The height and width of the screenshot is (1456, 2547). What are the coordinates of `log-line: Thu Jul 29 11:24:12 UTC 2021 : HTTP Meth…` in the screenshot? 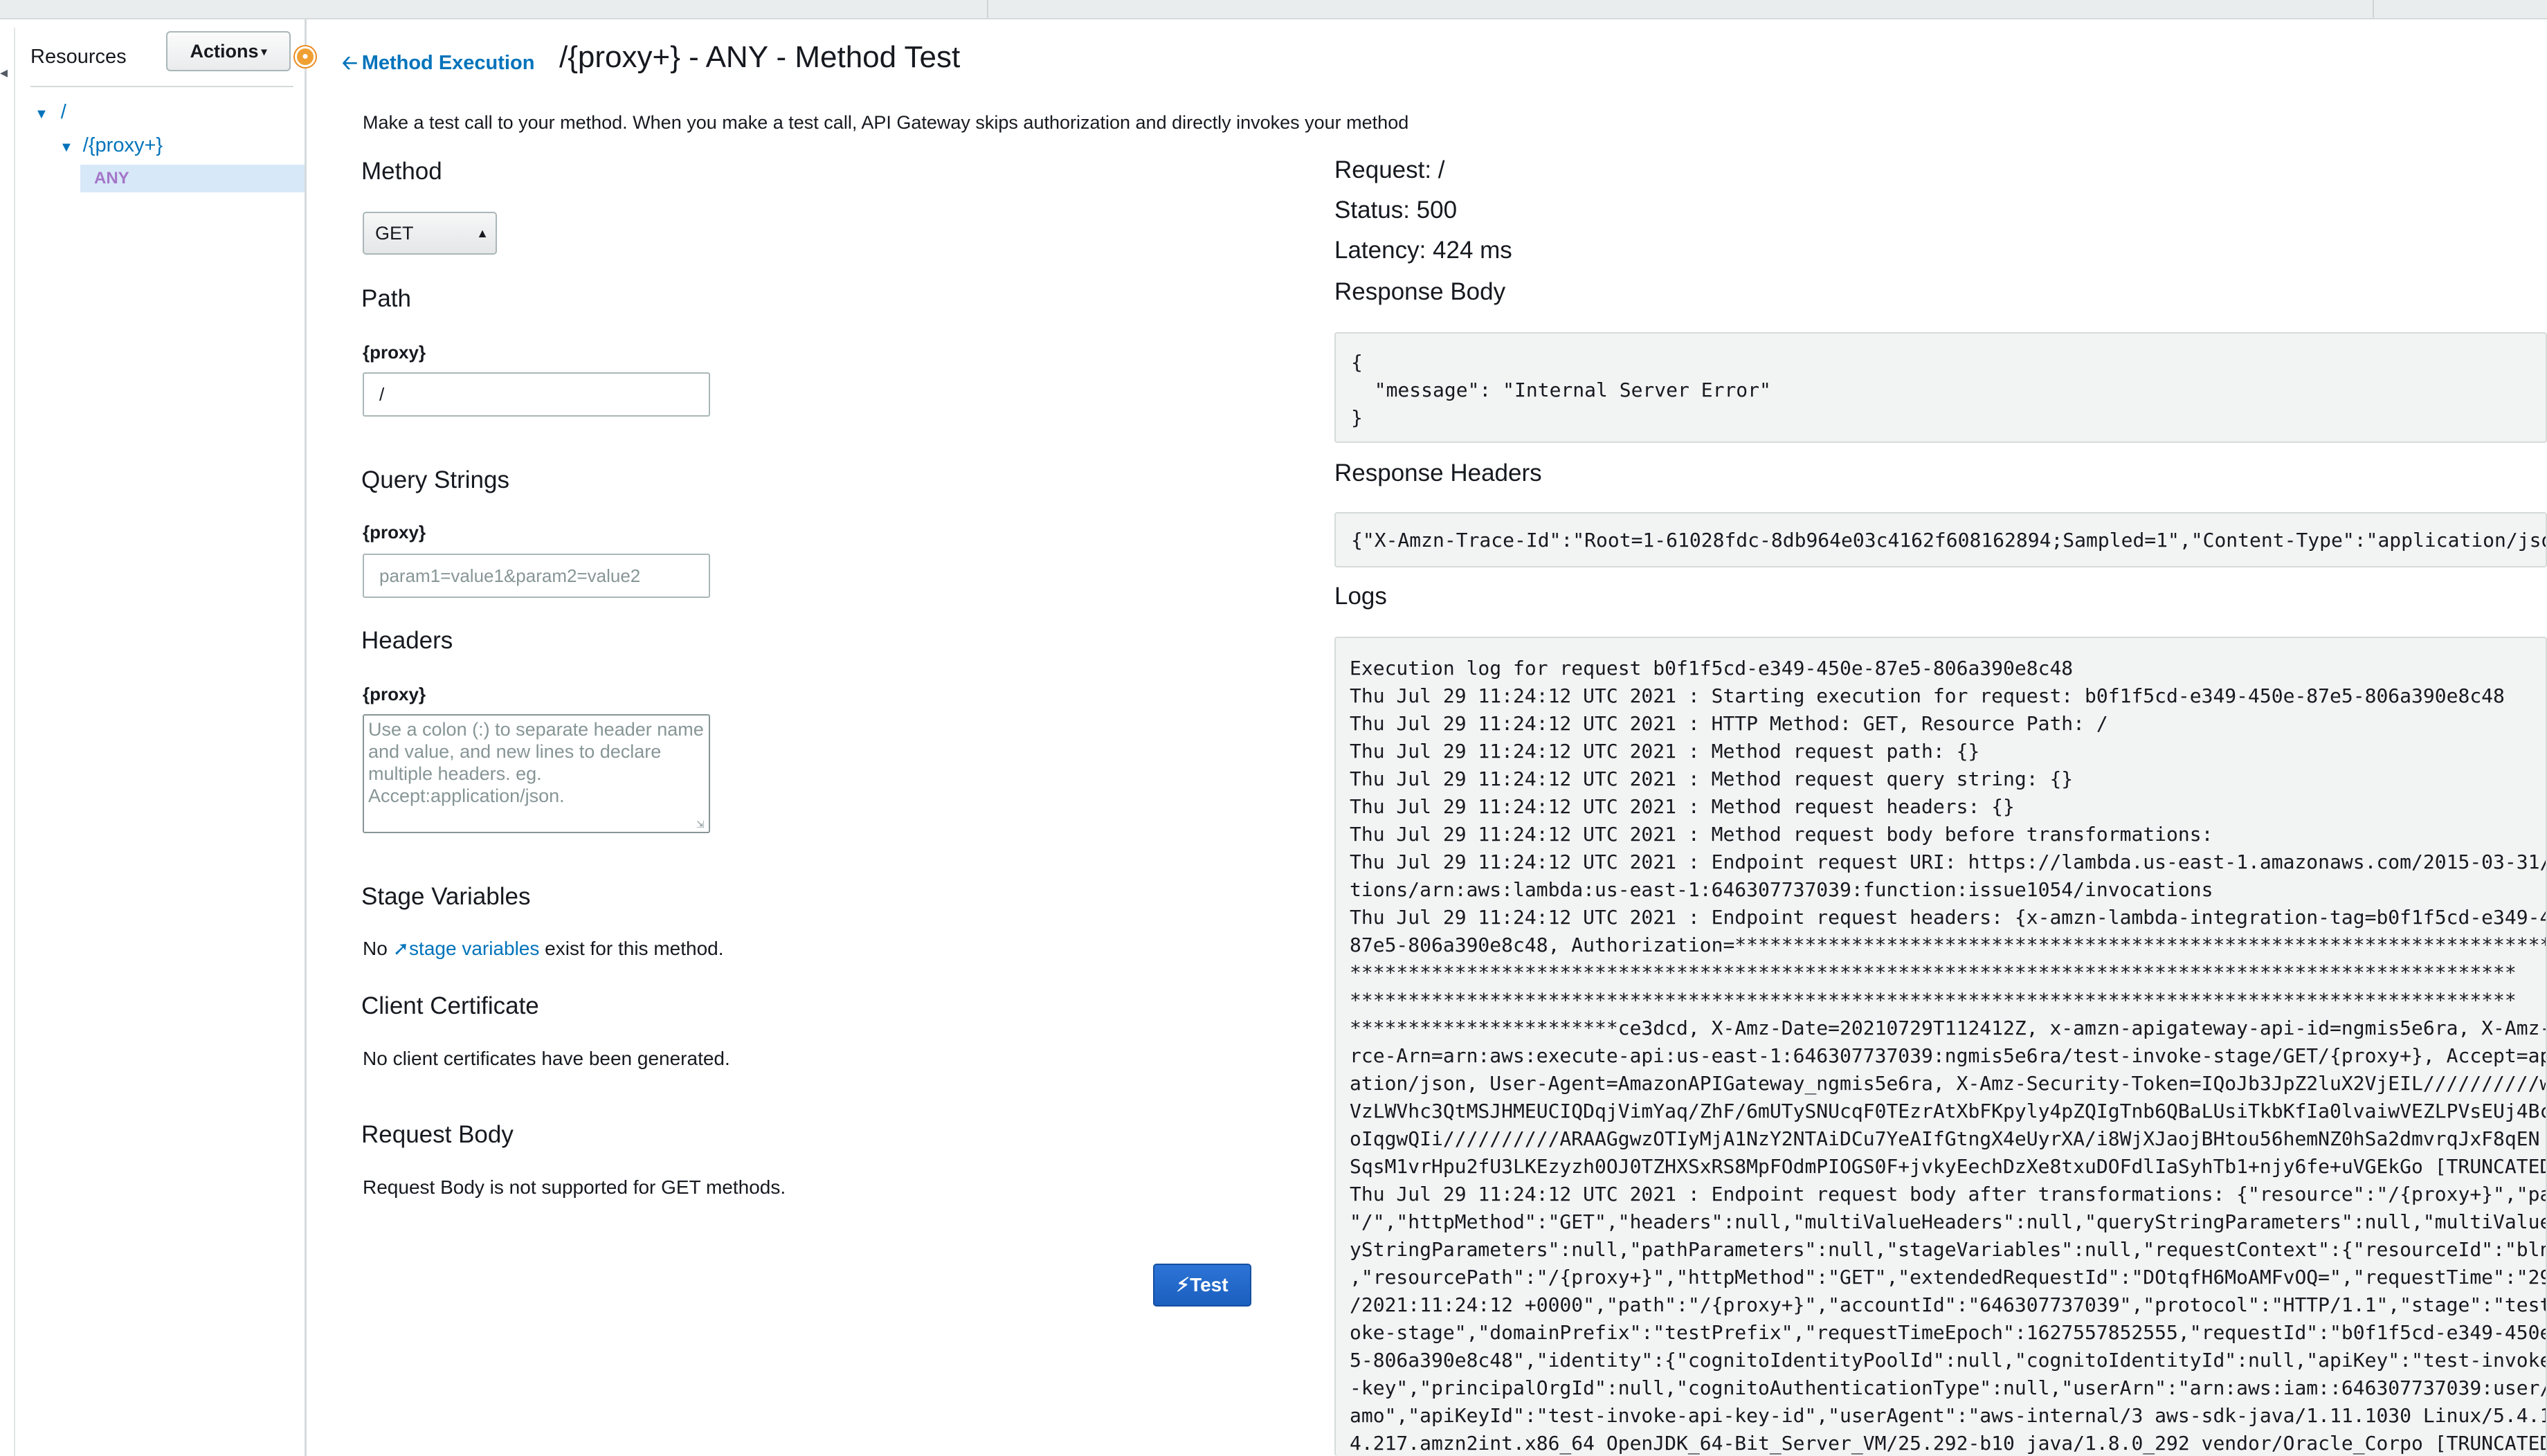 It's located at (1729, 724).